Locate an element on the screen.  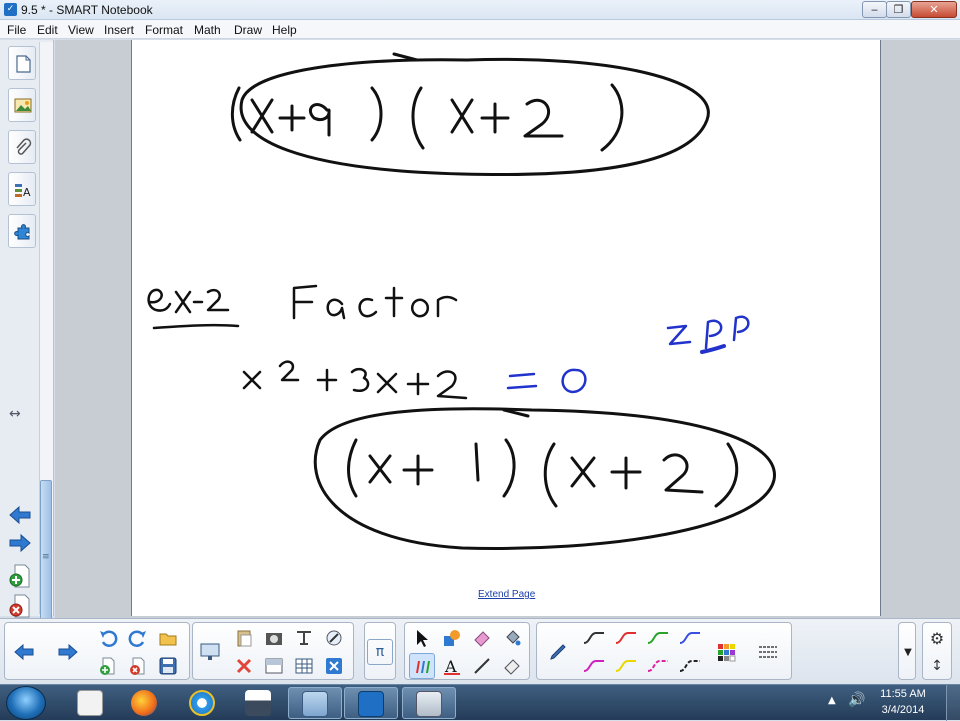
maximize-button: ❐ is located at coordinates (898, 9).